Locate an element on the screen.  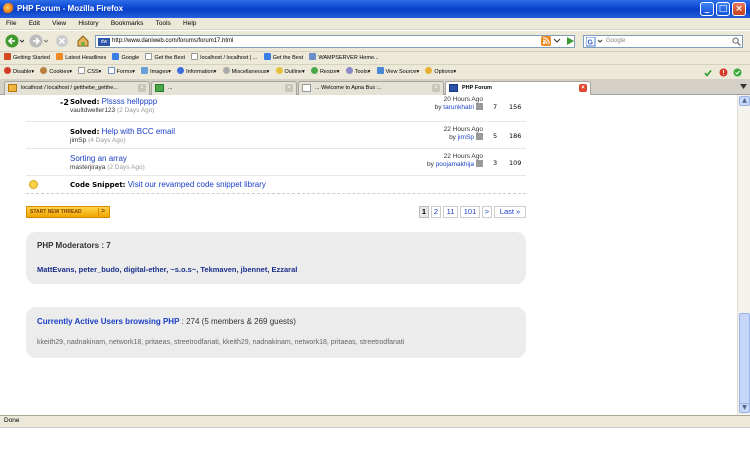
menu-tools: Tools is located at coordinates (163, 24).